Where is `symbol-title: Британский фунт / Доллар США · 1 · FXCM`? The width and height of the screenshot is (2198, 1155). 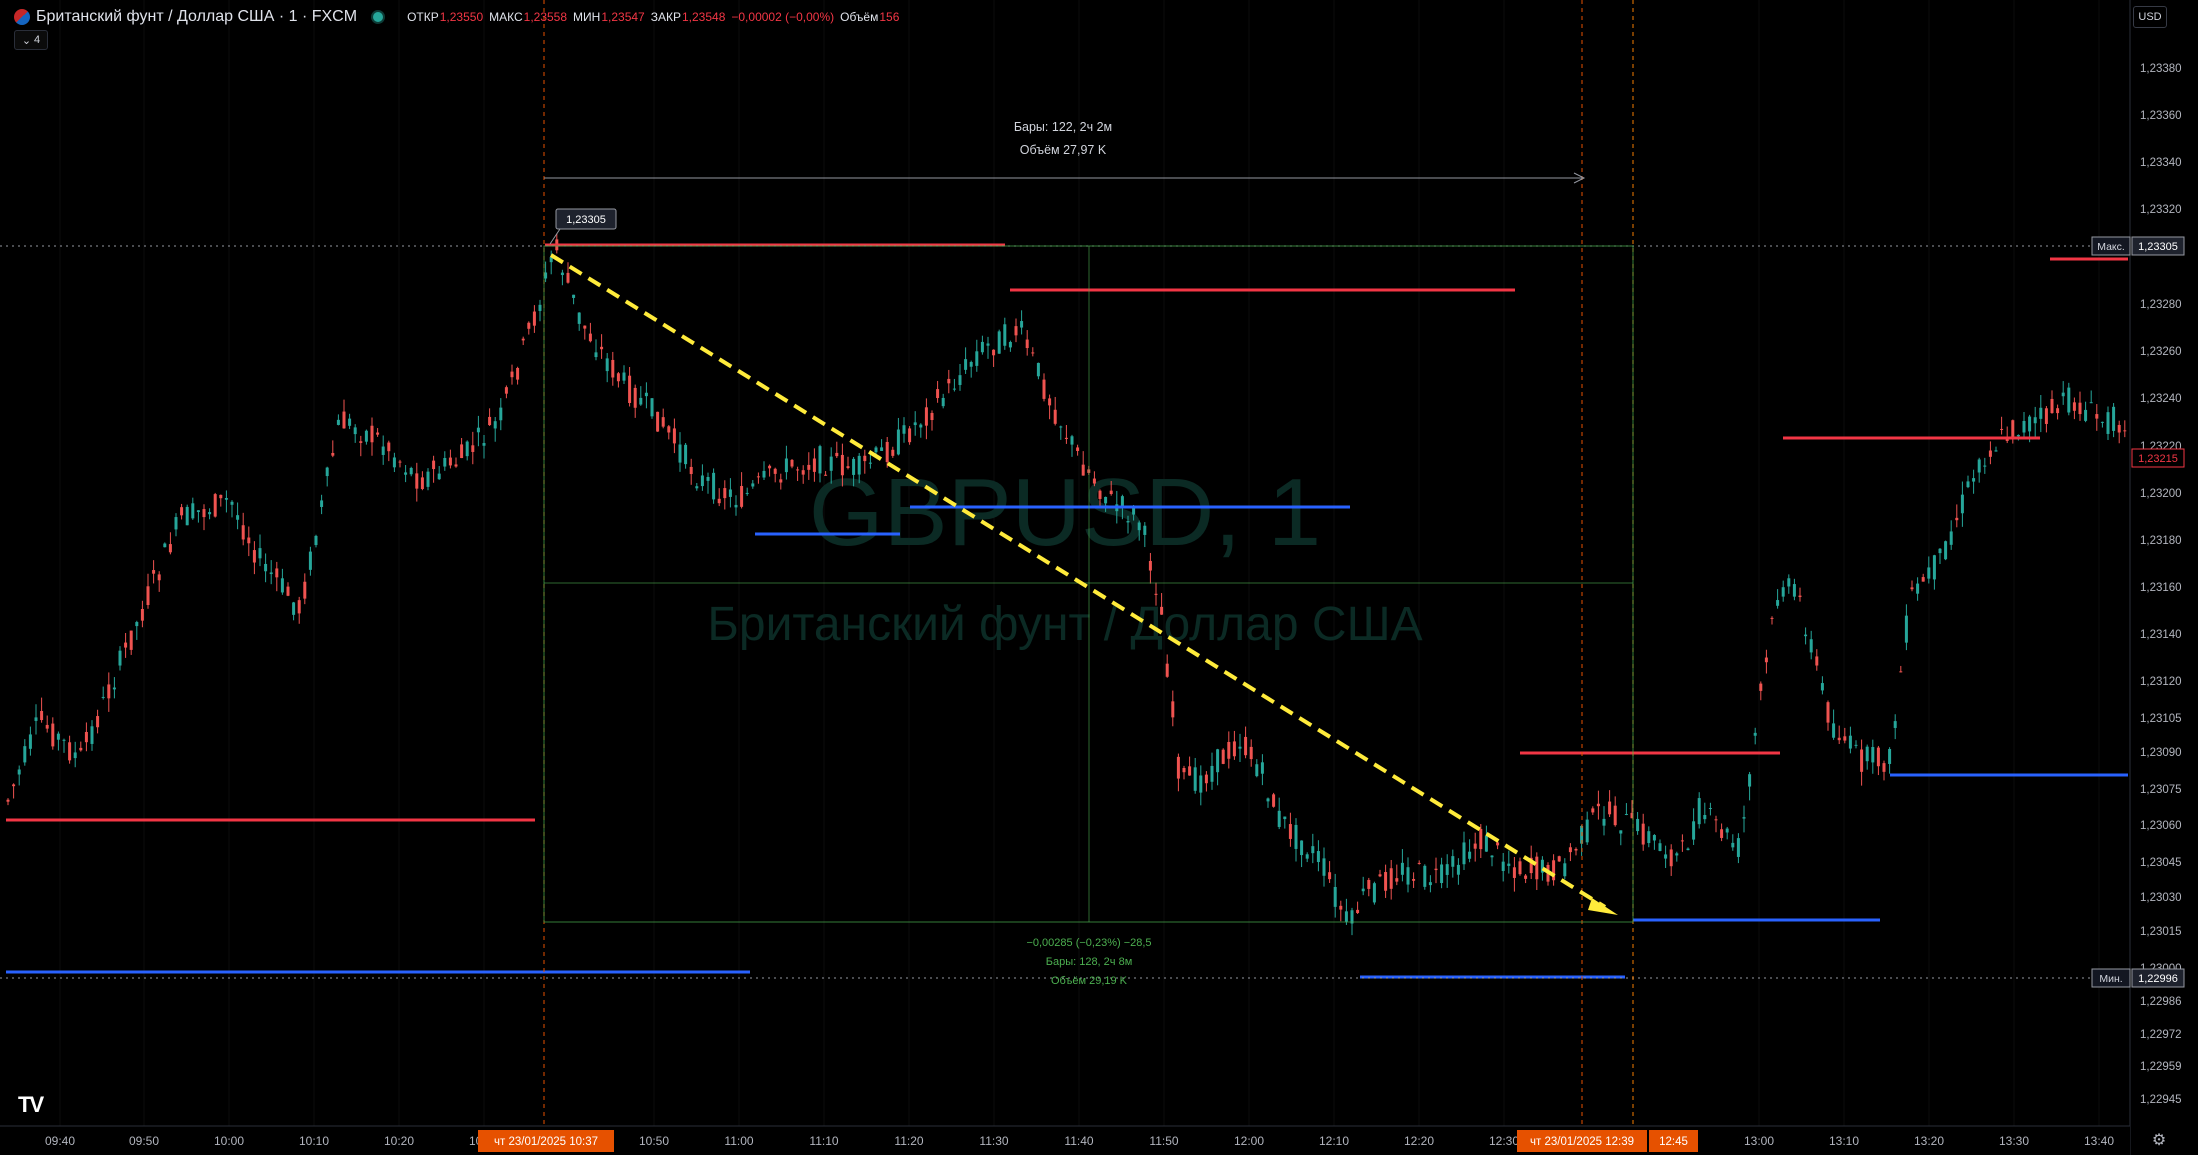 symbol-title: Британский фунт / Доллар США · 1 · FXCM is located at coordinates (196, 17).